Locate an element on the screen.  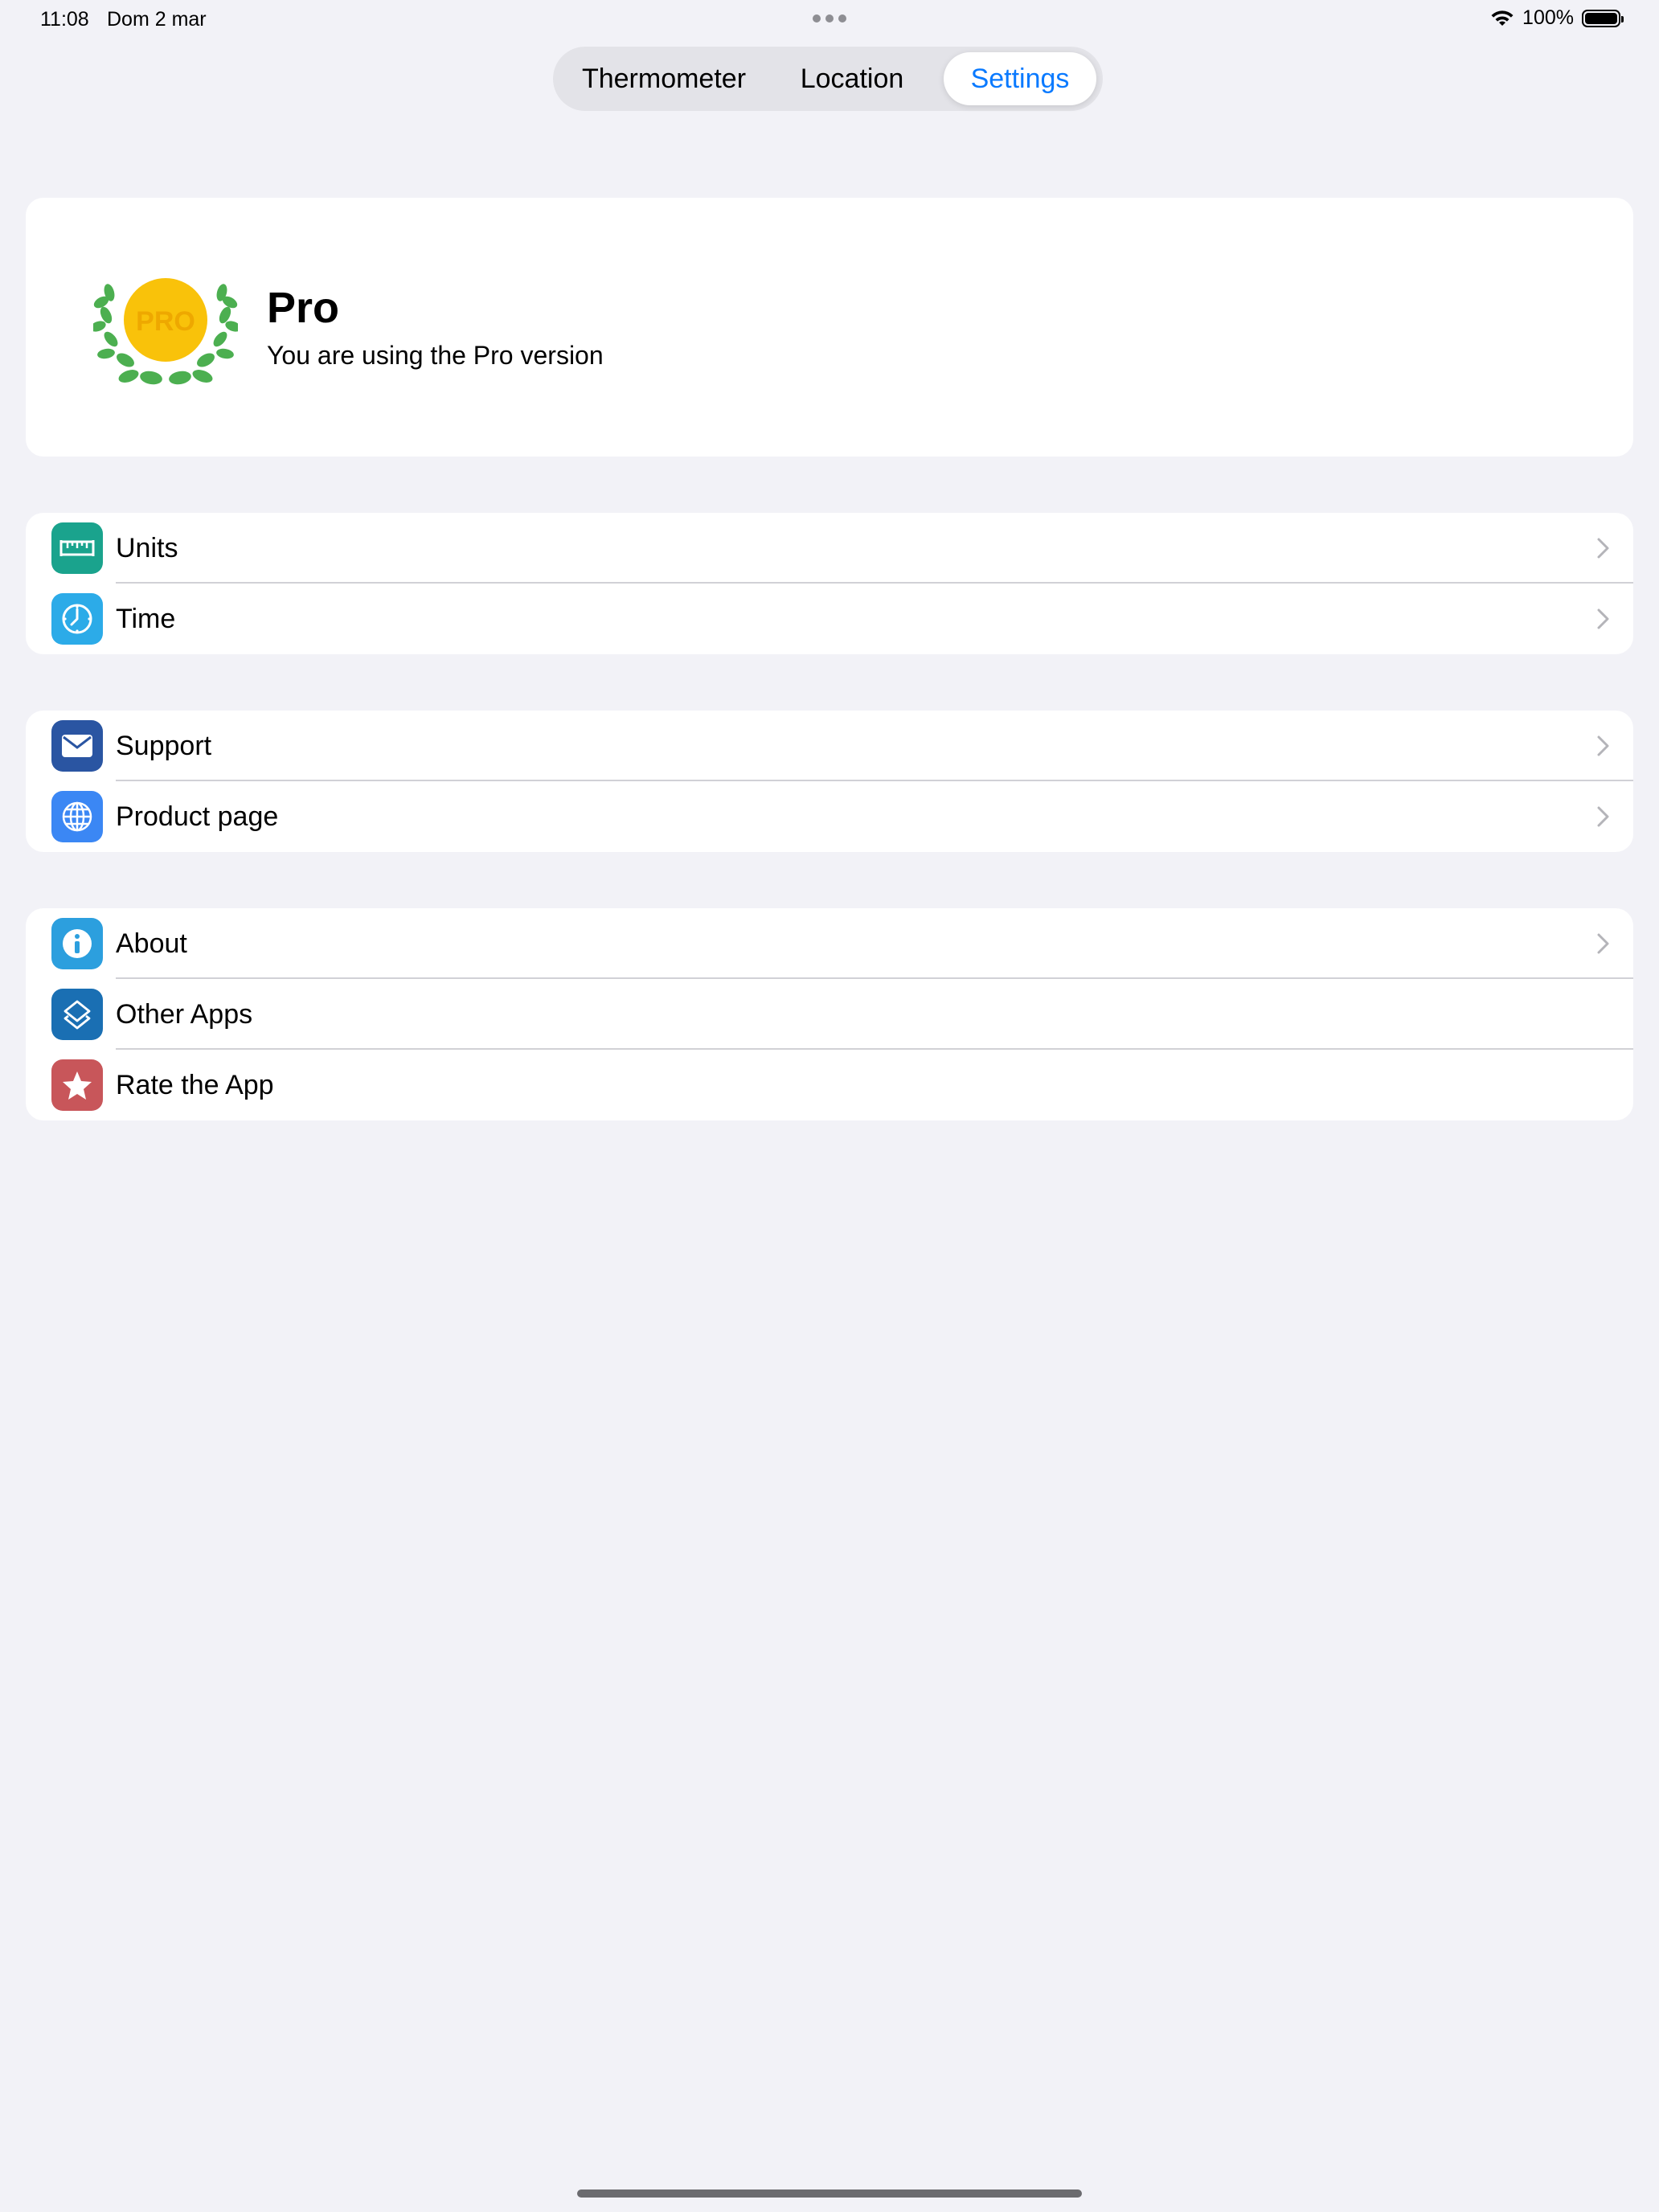
envelope-icon is located at coordinates (77, 746).